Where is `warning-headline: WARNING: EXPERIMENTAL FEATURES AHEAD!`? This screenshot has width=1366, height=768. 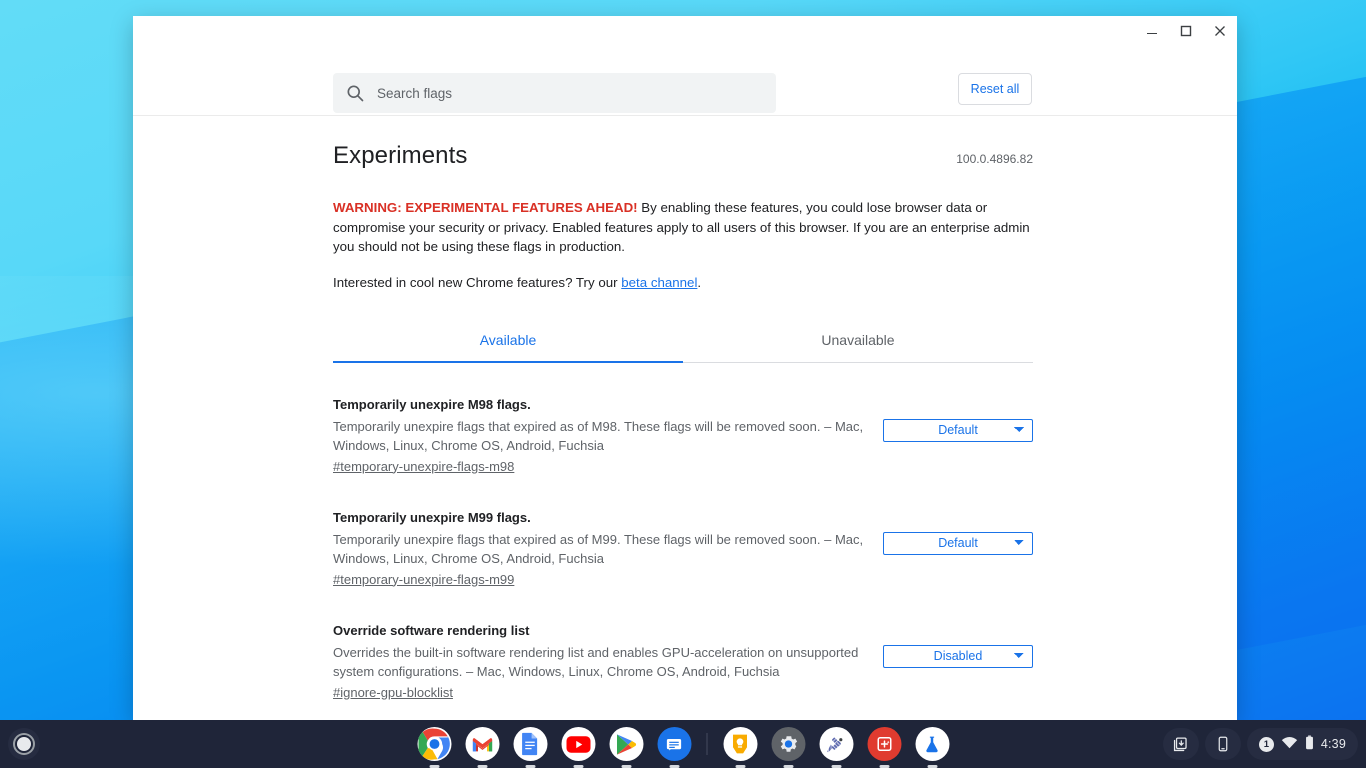 warning-headline: WARNING: EXPERIMENTAL FEATURES AHEAD! is located at coordinates (485, 207).